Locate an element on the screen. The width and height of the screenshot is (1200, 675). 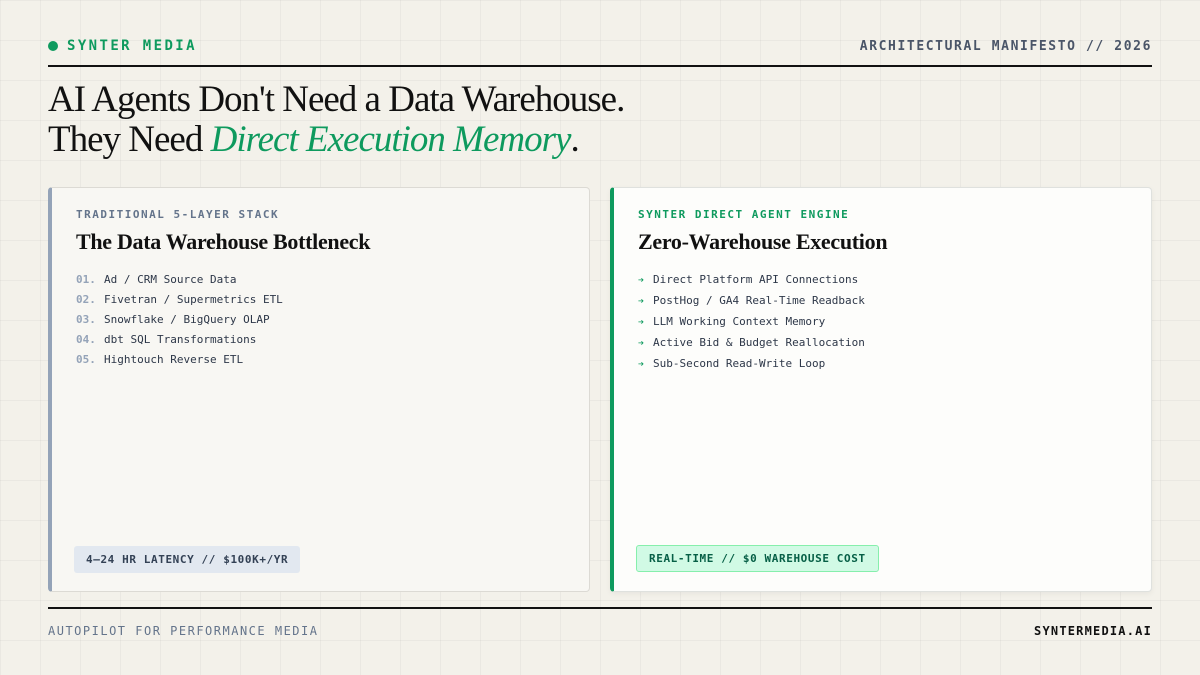
headline-accent: Direct Execution Memory is located at coordinates (391, 139).